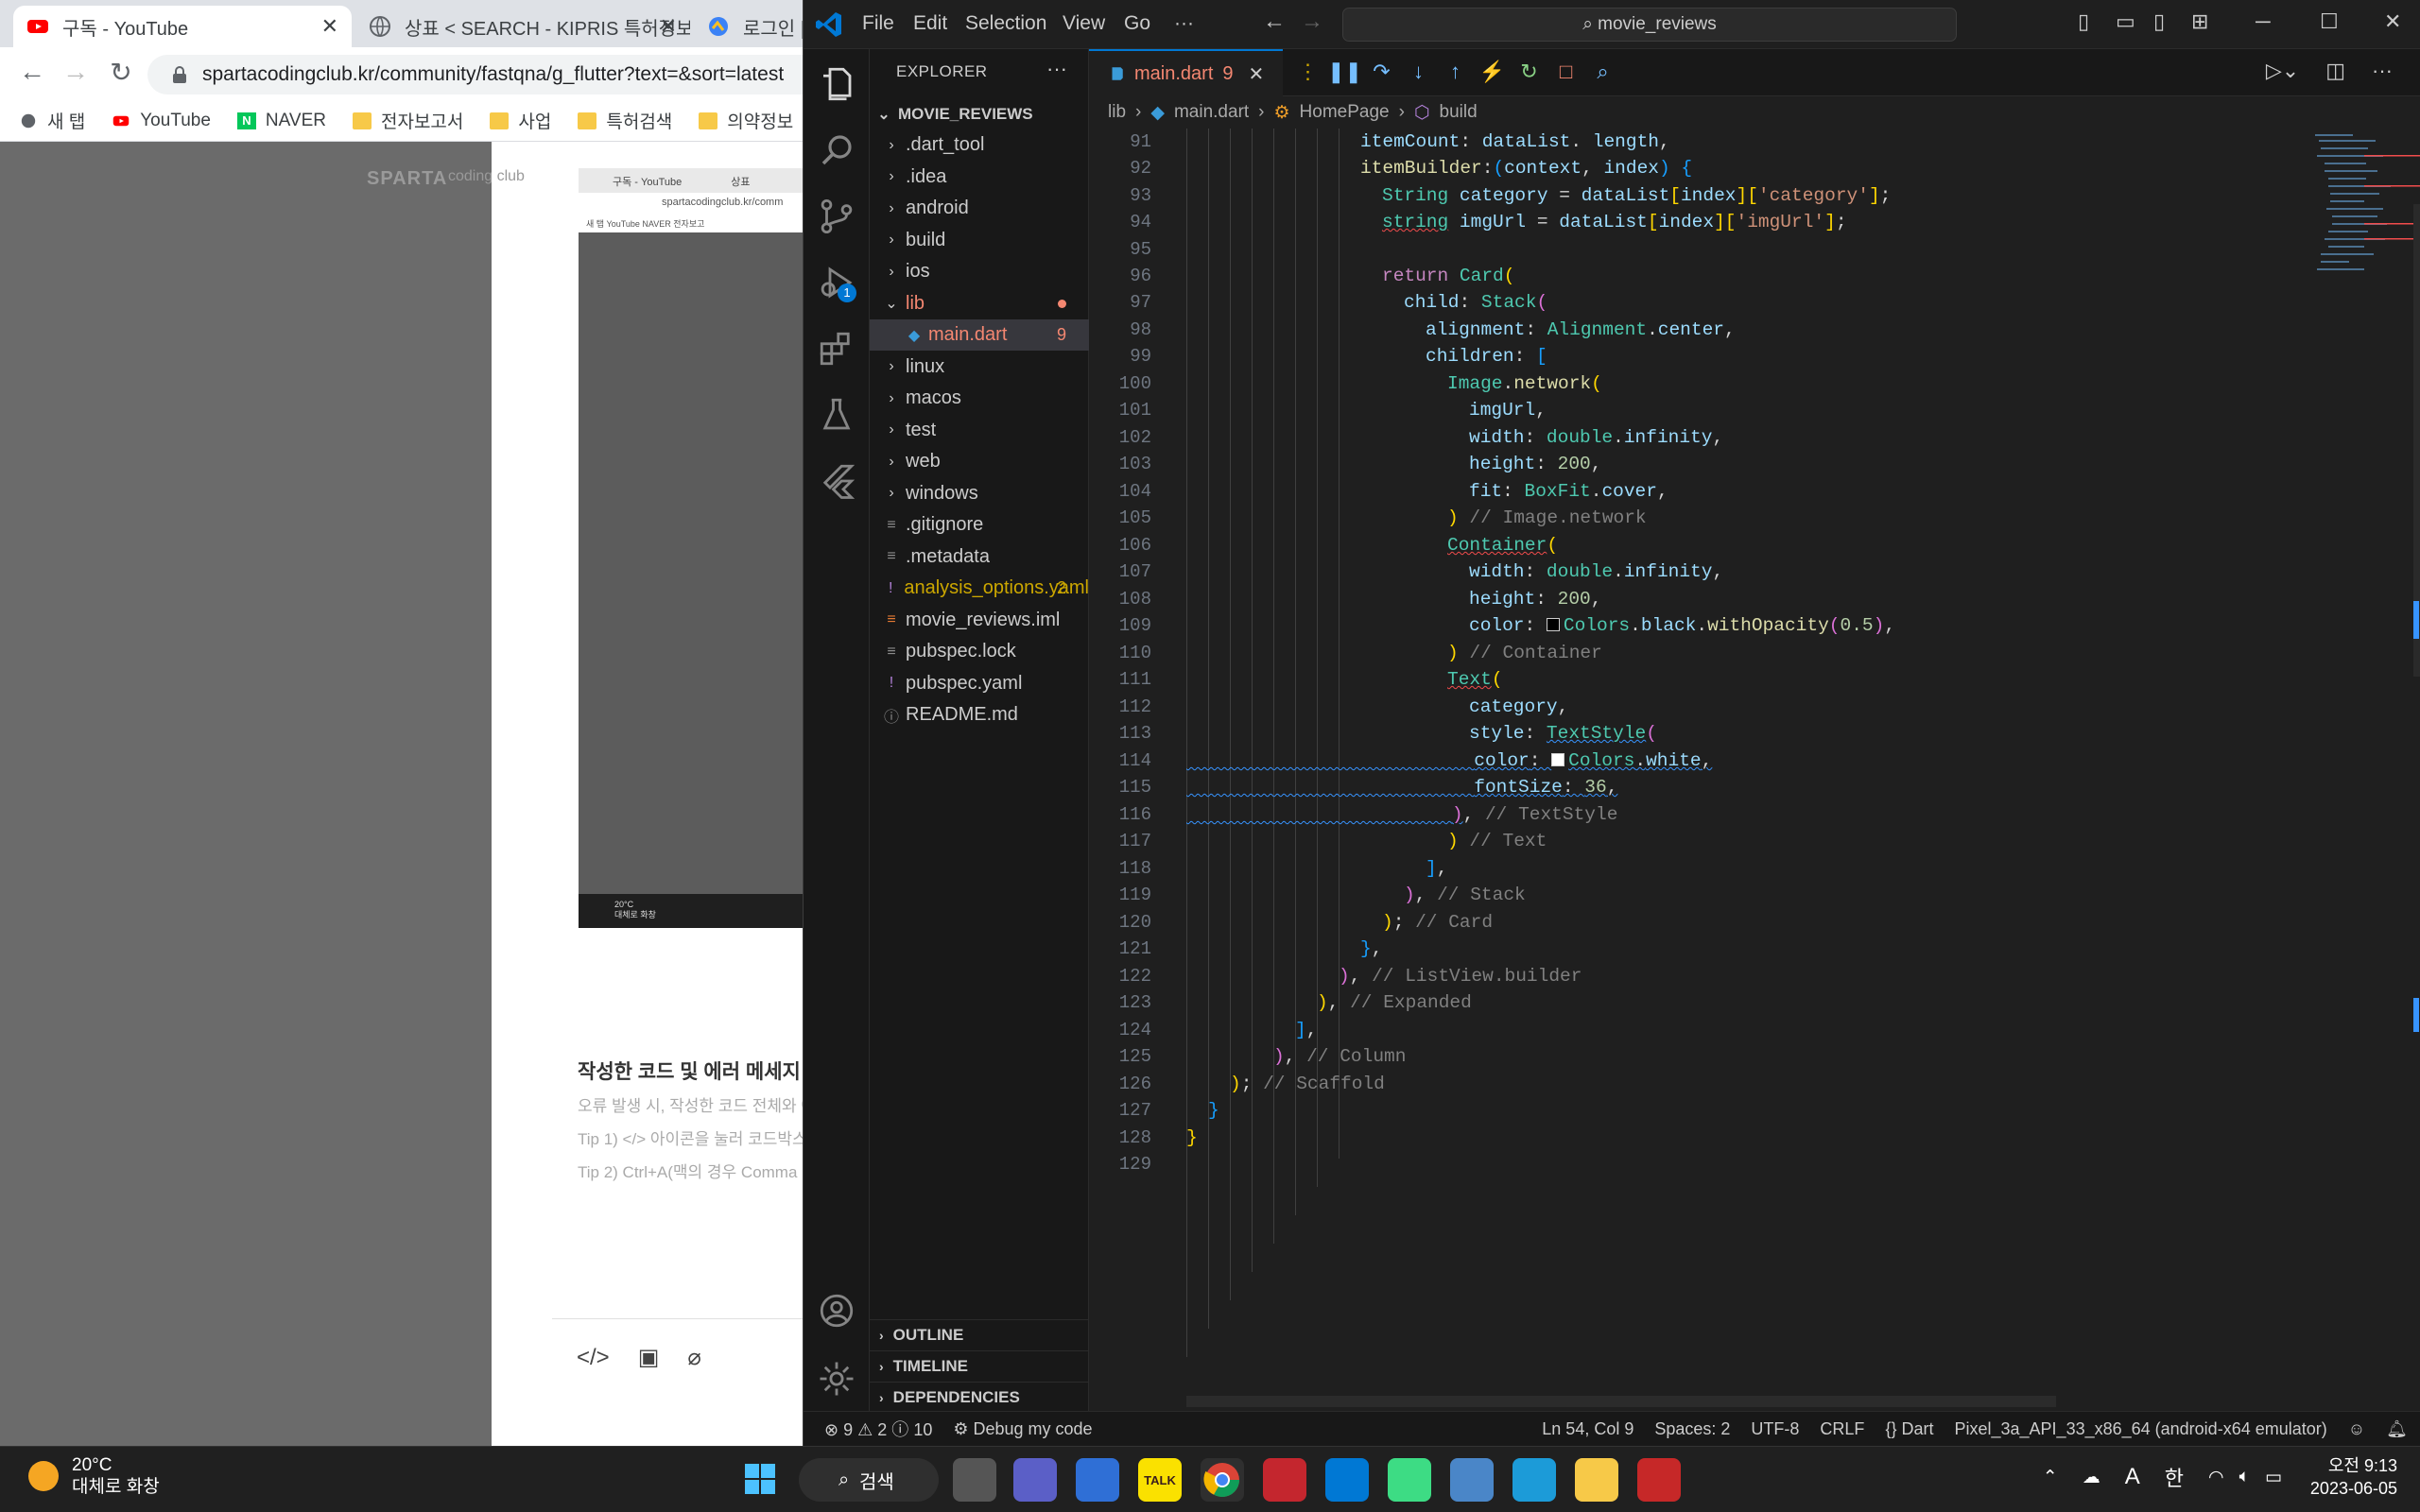  Describe the element at coordinates (2282, 71) in the screenshot. I see `run-icon: ▷⌄` at that location.